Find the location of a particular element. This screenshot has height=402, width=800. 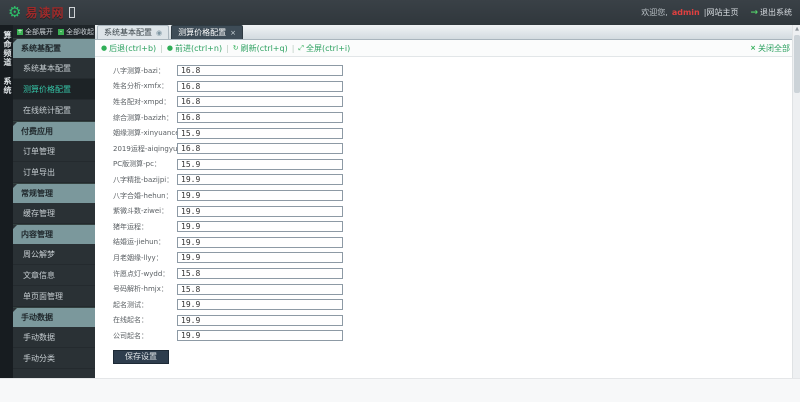

close-all-icon: × is located at coordinates (753, 48).